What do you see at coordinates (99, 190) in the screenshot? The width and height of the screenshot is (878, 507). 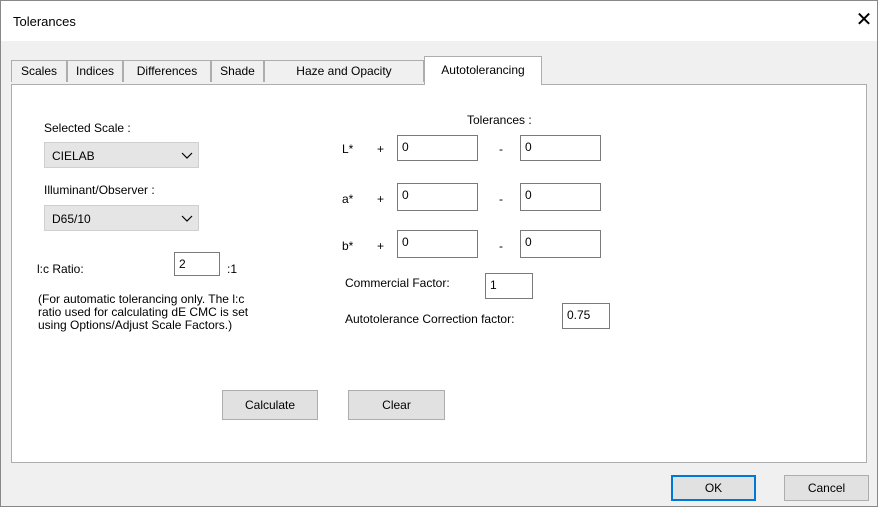 I see `illuminant-observer-label: Illuminant/Observer :` at bounding box center [99, 190].